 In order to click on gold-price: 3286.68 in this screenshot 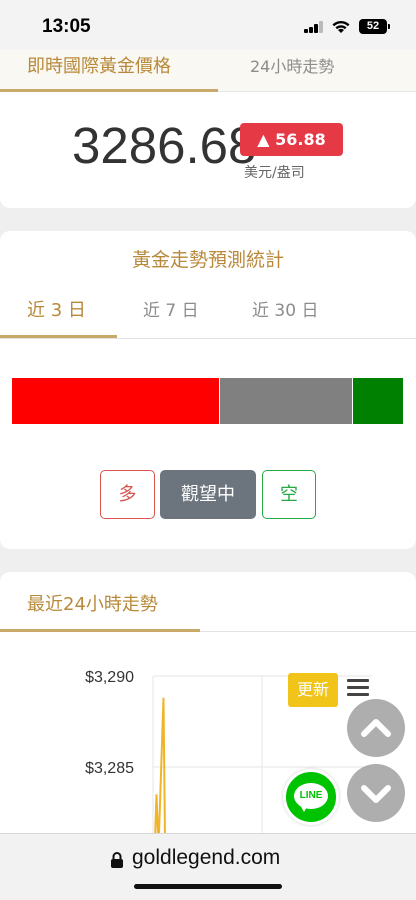, I will do `click(164, 145)`.